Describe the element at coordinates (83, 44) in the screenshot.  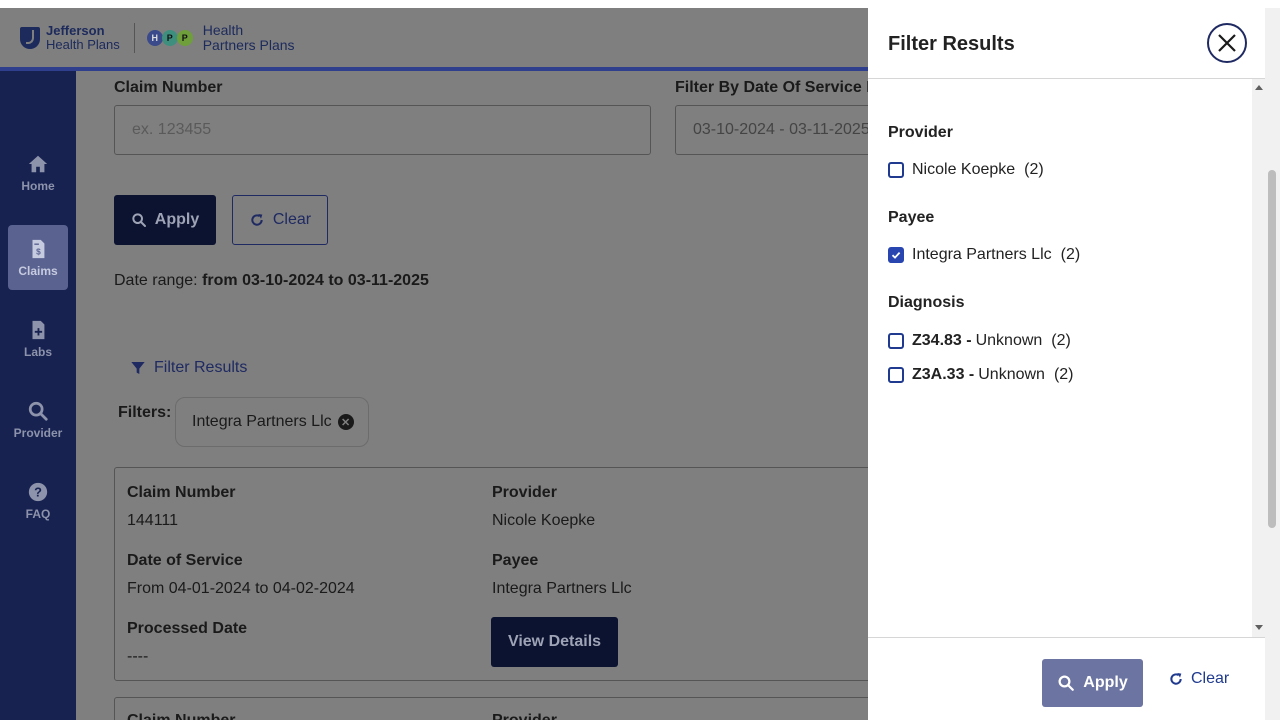
I see `brand1-line2: Health Plans` at that location.